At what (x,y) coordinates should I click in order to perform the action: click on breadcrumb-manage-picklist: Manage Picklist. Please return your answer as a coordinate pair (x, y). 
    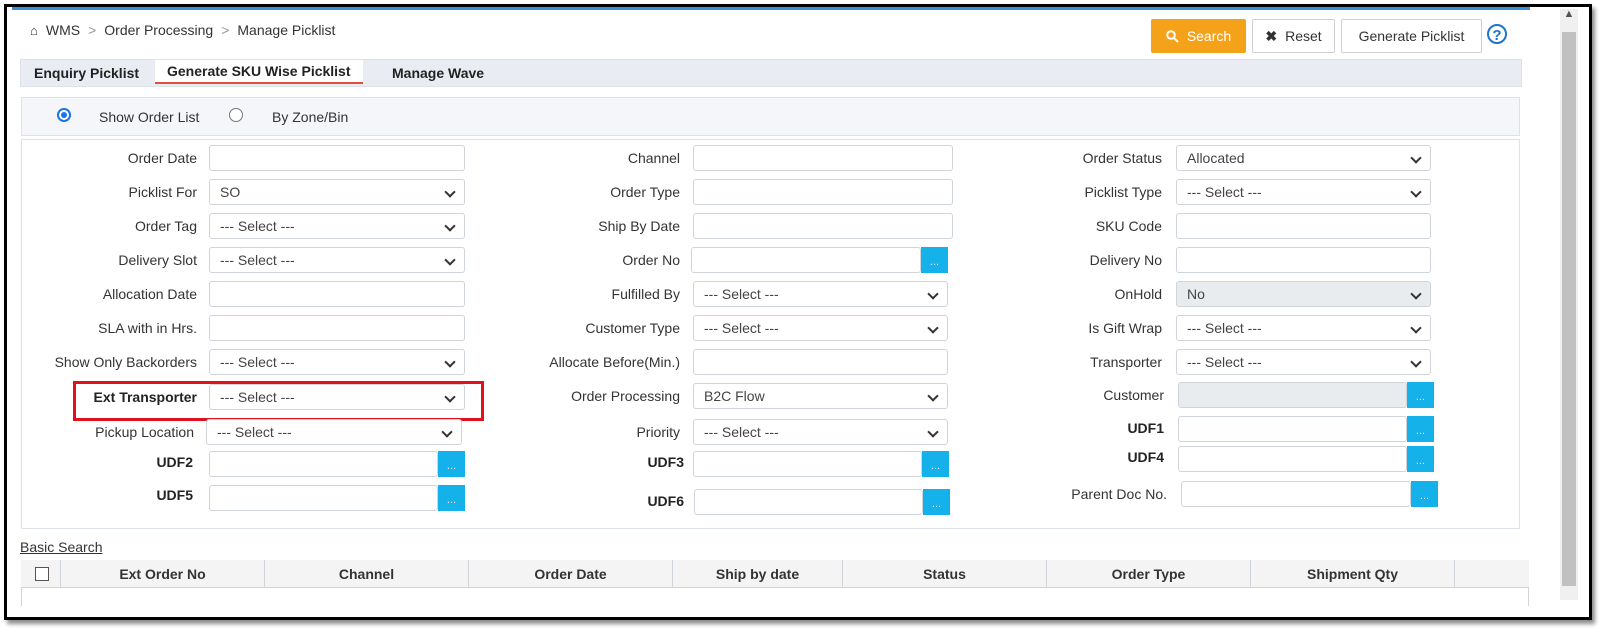
    Looking at the image, I should click on (286, 30).